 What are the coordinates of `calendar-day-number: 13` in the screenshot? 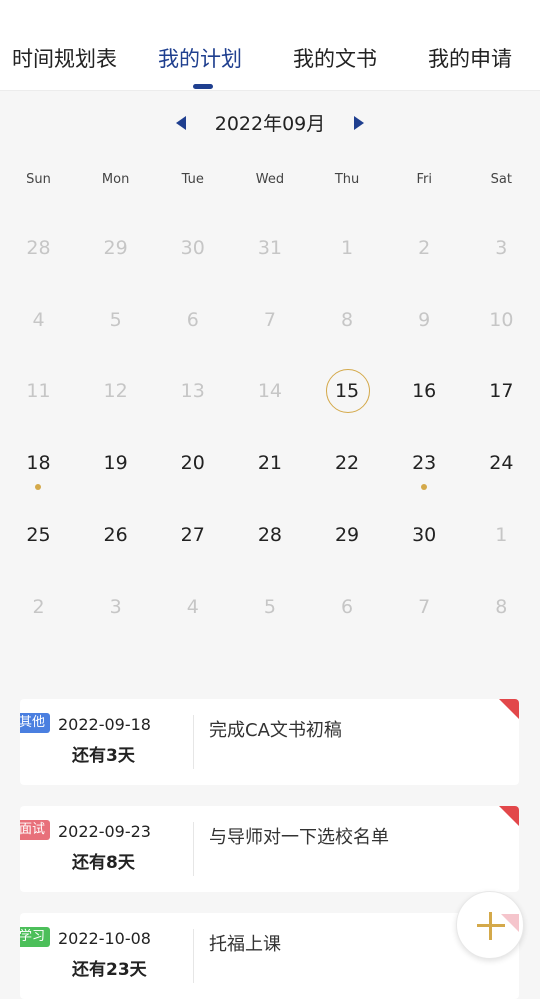 It's located at (192, 391).